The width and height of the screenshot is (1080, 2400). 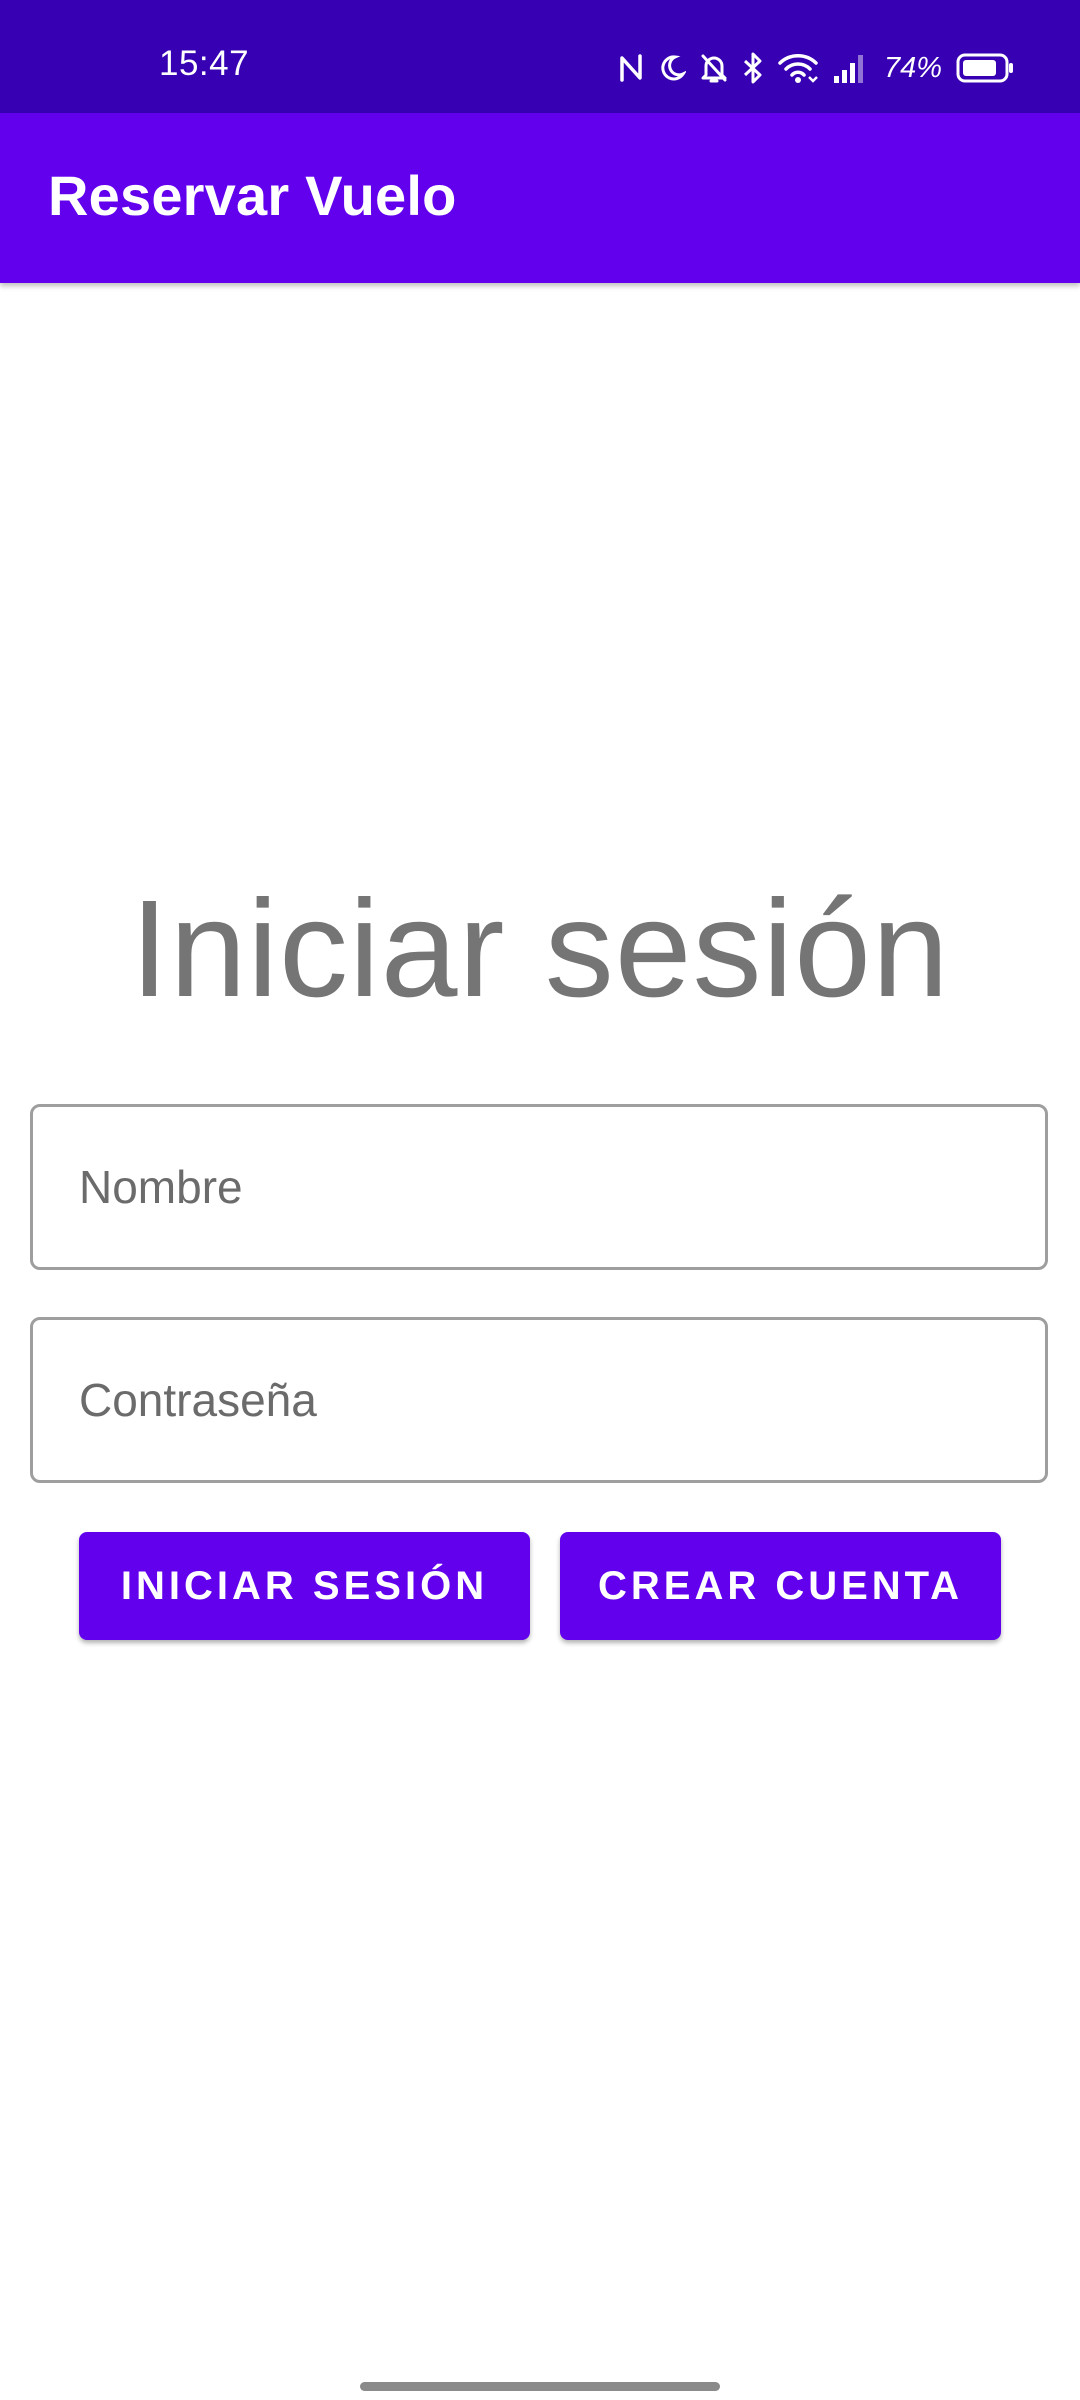 I want to click on home-indicator, so click(x=540, y=2386).